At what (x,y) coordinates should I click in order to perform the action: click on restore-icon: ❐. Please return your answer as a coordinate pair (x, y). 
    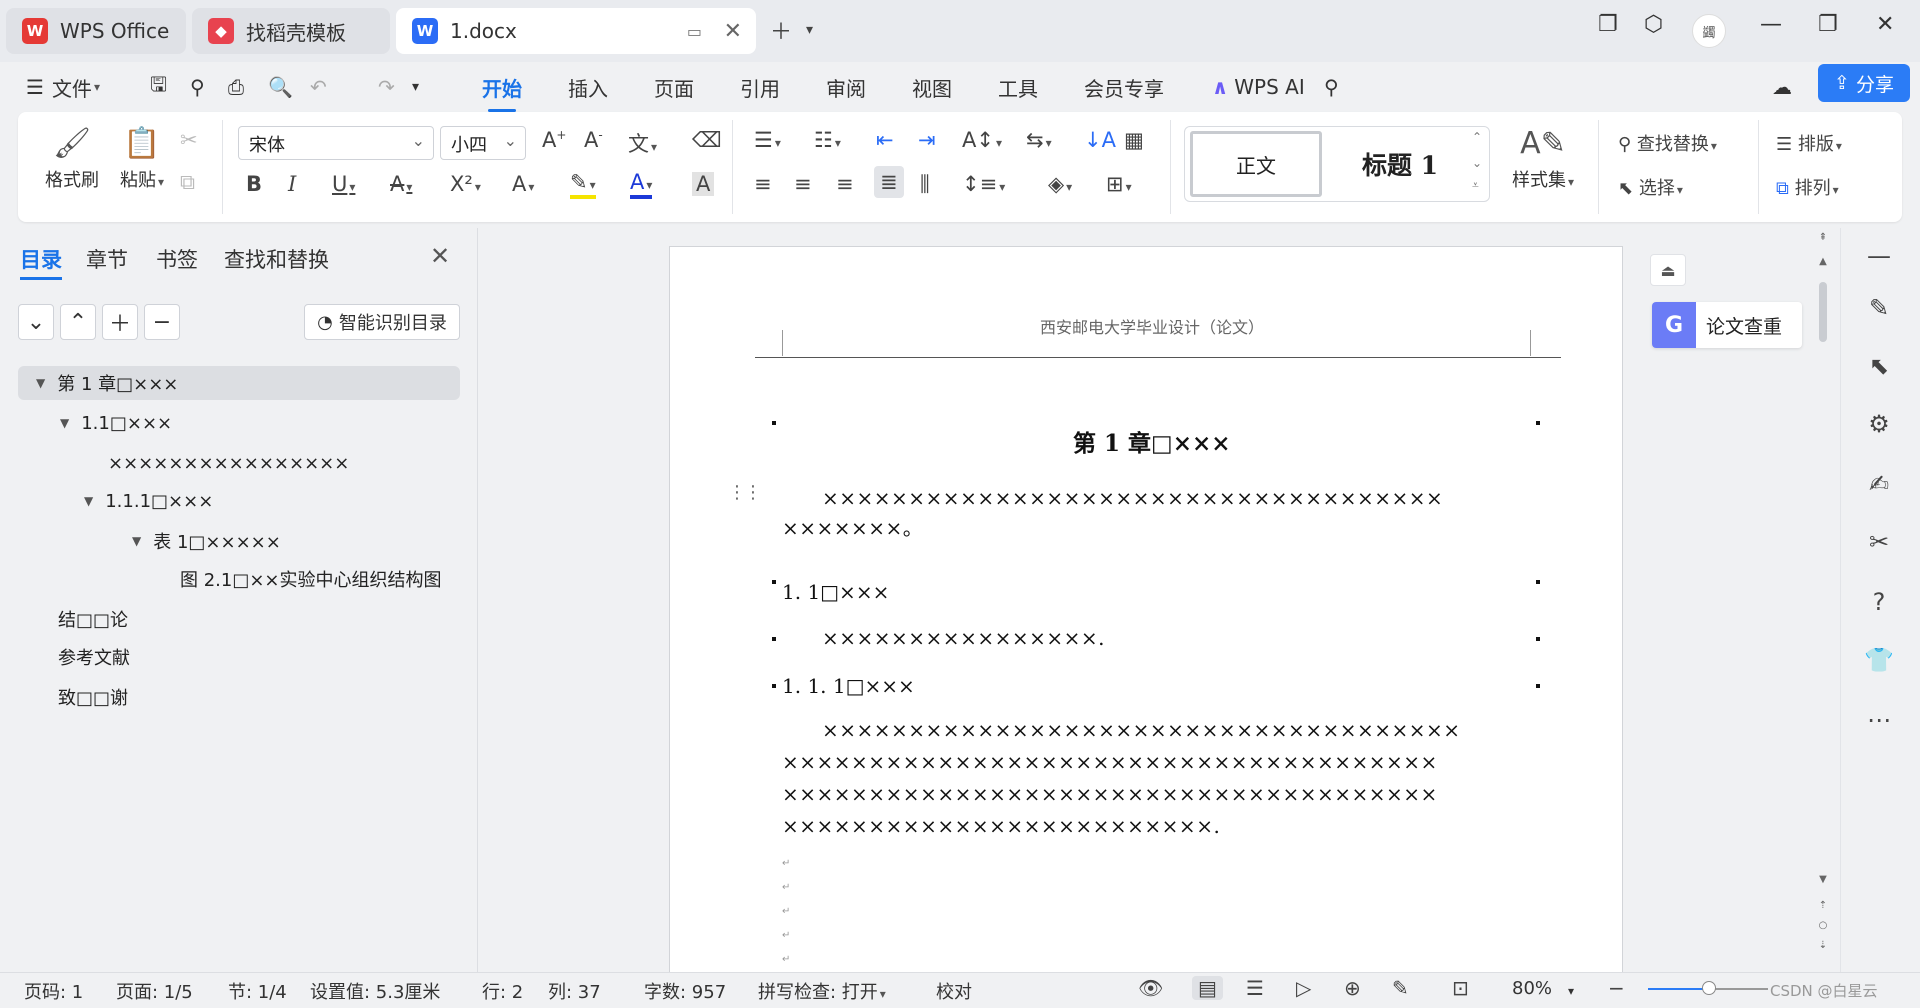
    Looking at the image, I should click on (1828, 24).